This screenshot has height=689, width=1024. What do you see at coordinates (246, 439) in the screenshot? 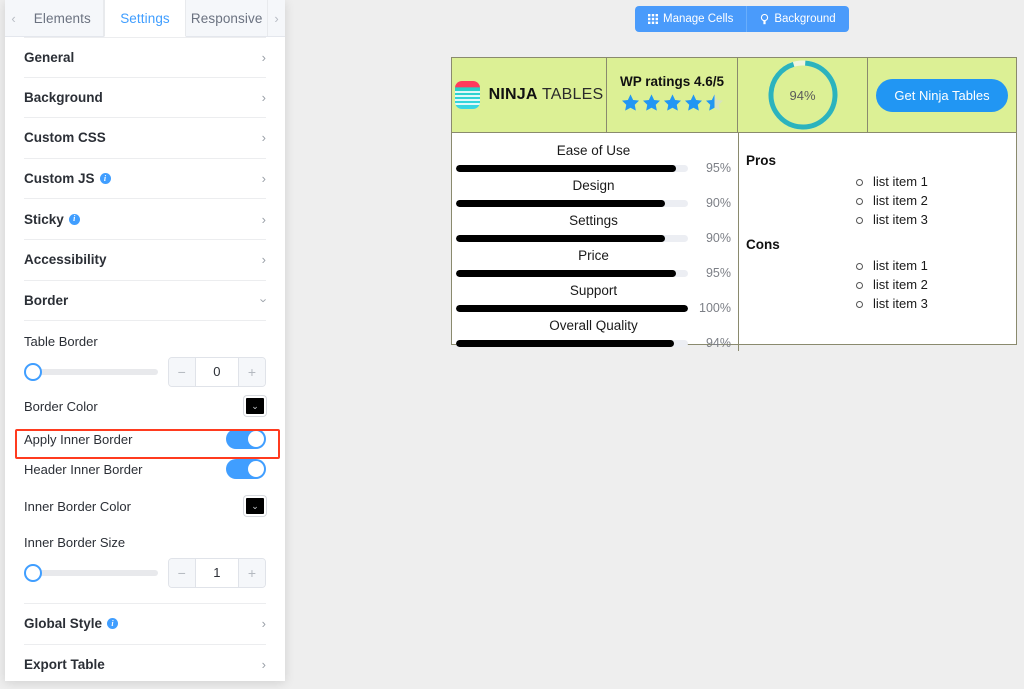
I see `apply-inner-border-toggle` at bounding box center [246, 439].